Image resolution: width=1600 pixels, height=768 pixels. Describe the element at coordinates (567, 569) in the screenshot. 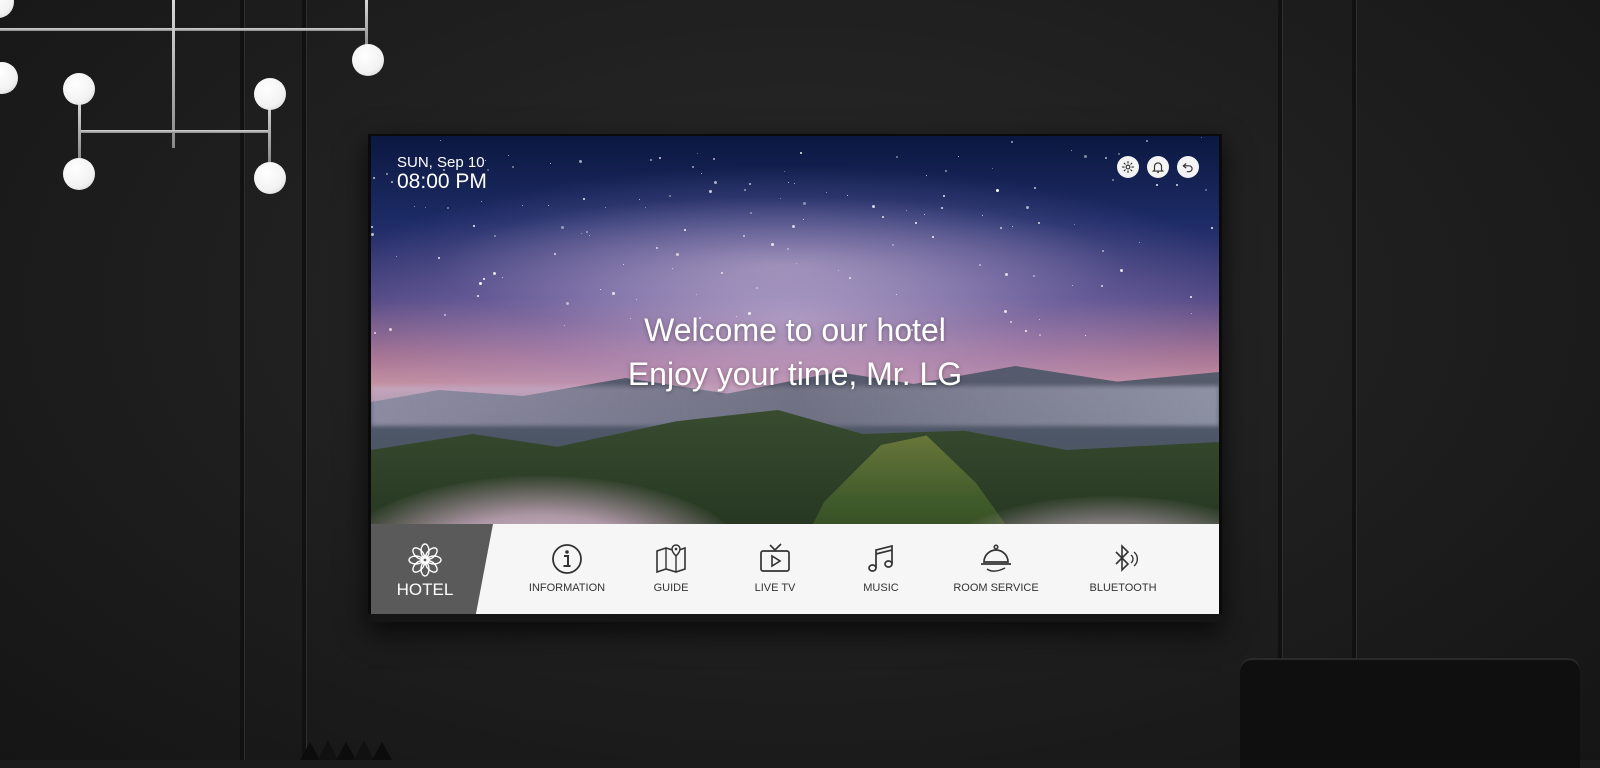

I see `menu-item-information: INFORMATION` at that location.